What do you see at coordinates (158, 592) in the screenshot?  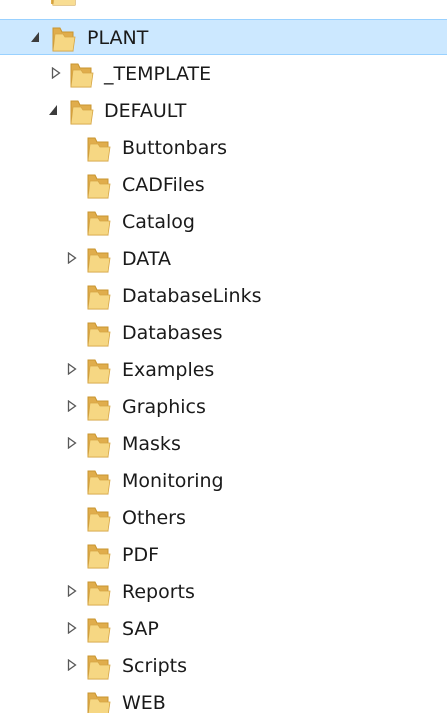 I see `tree-item-label: Reports` at bounding box center [158, 592].